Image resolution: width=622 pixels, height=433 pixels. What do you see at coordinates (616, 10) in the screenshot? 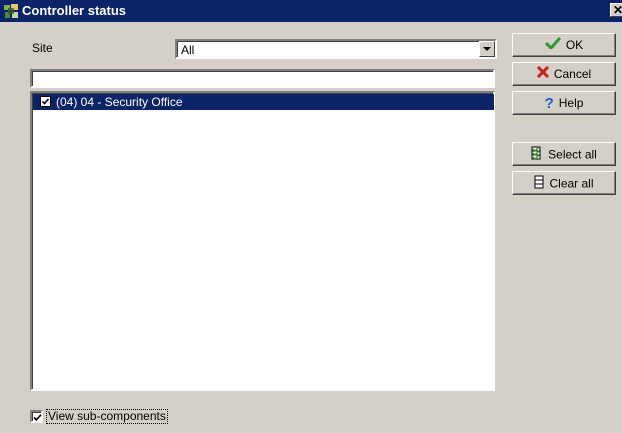
I see `close-icon: ✕` at bounding box center [616, 10].